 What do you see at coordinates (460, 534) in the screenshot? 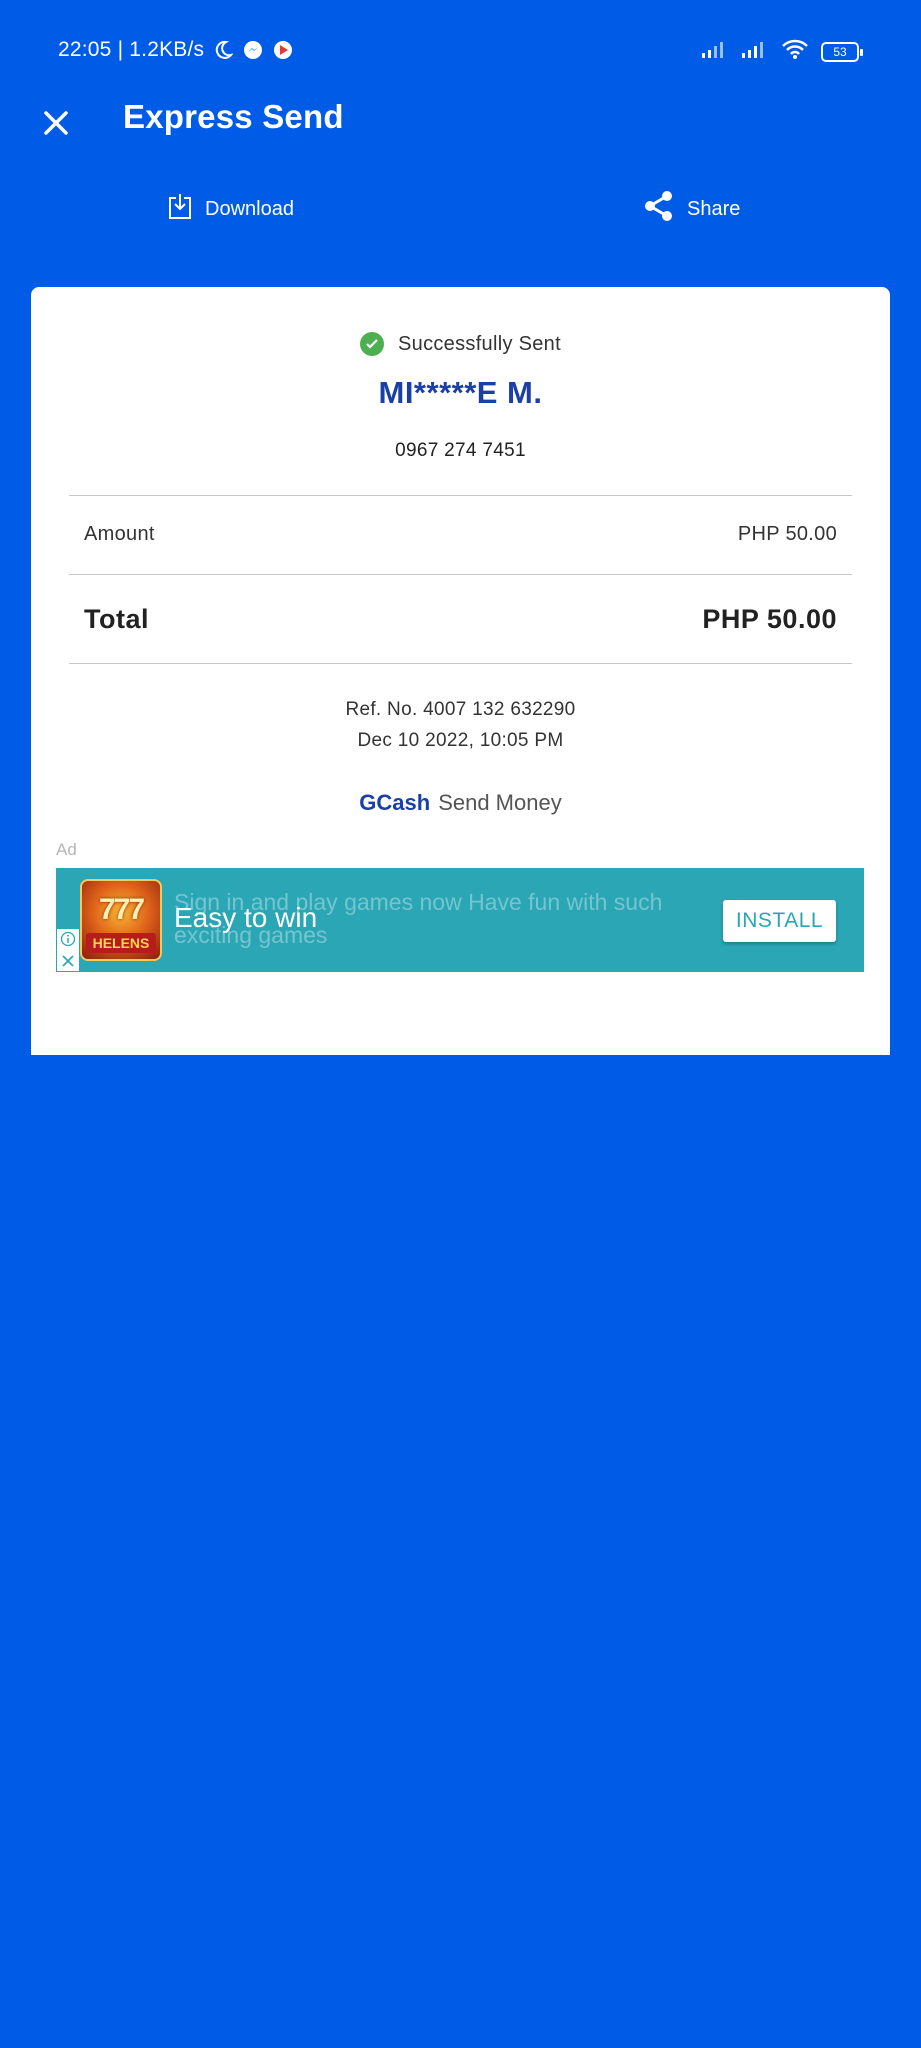
I see `amount-row: Amount PHP 50.00` at bounding box center [460, 534].